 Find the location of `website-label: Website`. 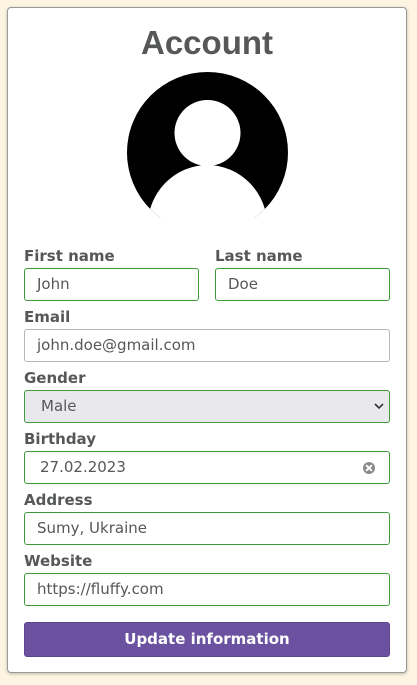

website-label: Website is located at coordinates (58, 561).